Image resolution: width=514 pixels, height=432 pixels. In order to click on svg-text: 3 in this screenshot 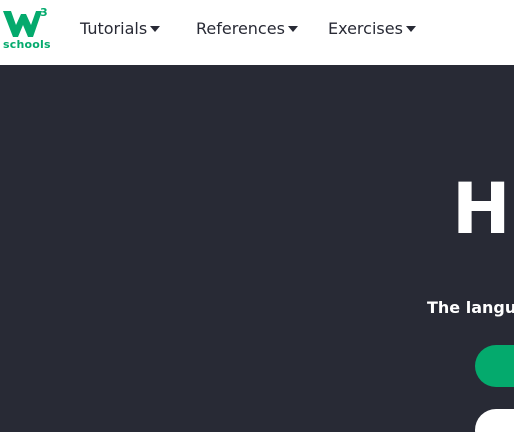, I will do `click(44, 12)`.